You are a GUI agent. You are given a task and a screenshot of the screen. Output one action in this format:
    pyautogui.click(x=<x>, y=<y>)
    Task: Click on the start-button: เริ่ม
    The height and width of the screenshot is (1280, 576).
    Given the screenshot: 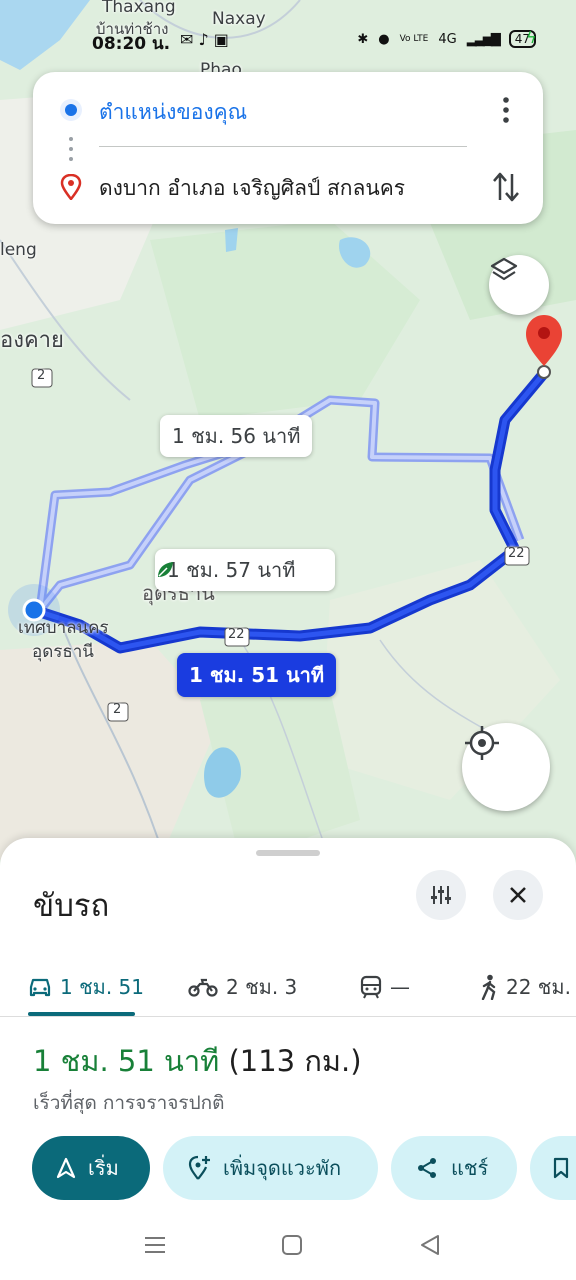 What is the action you would take?
    pyautogui.click(x=91, y=1168)
    